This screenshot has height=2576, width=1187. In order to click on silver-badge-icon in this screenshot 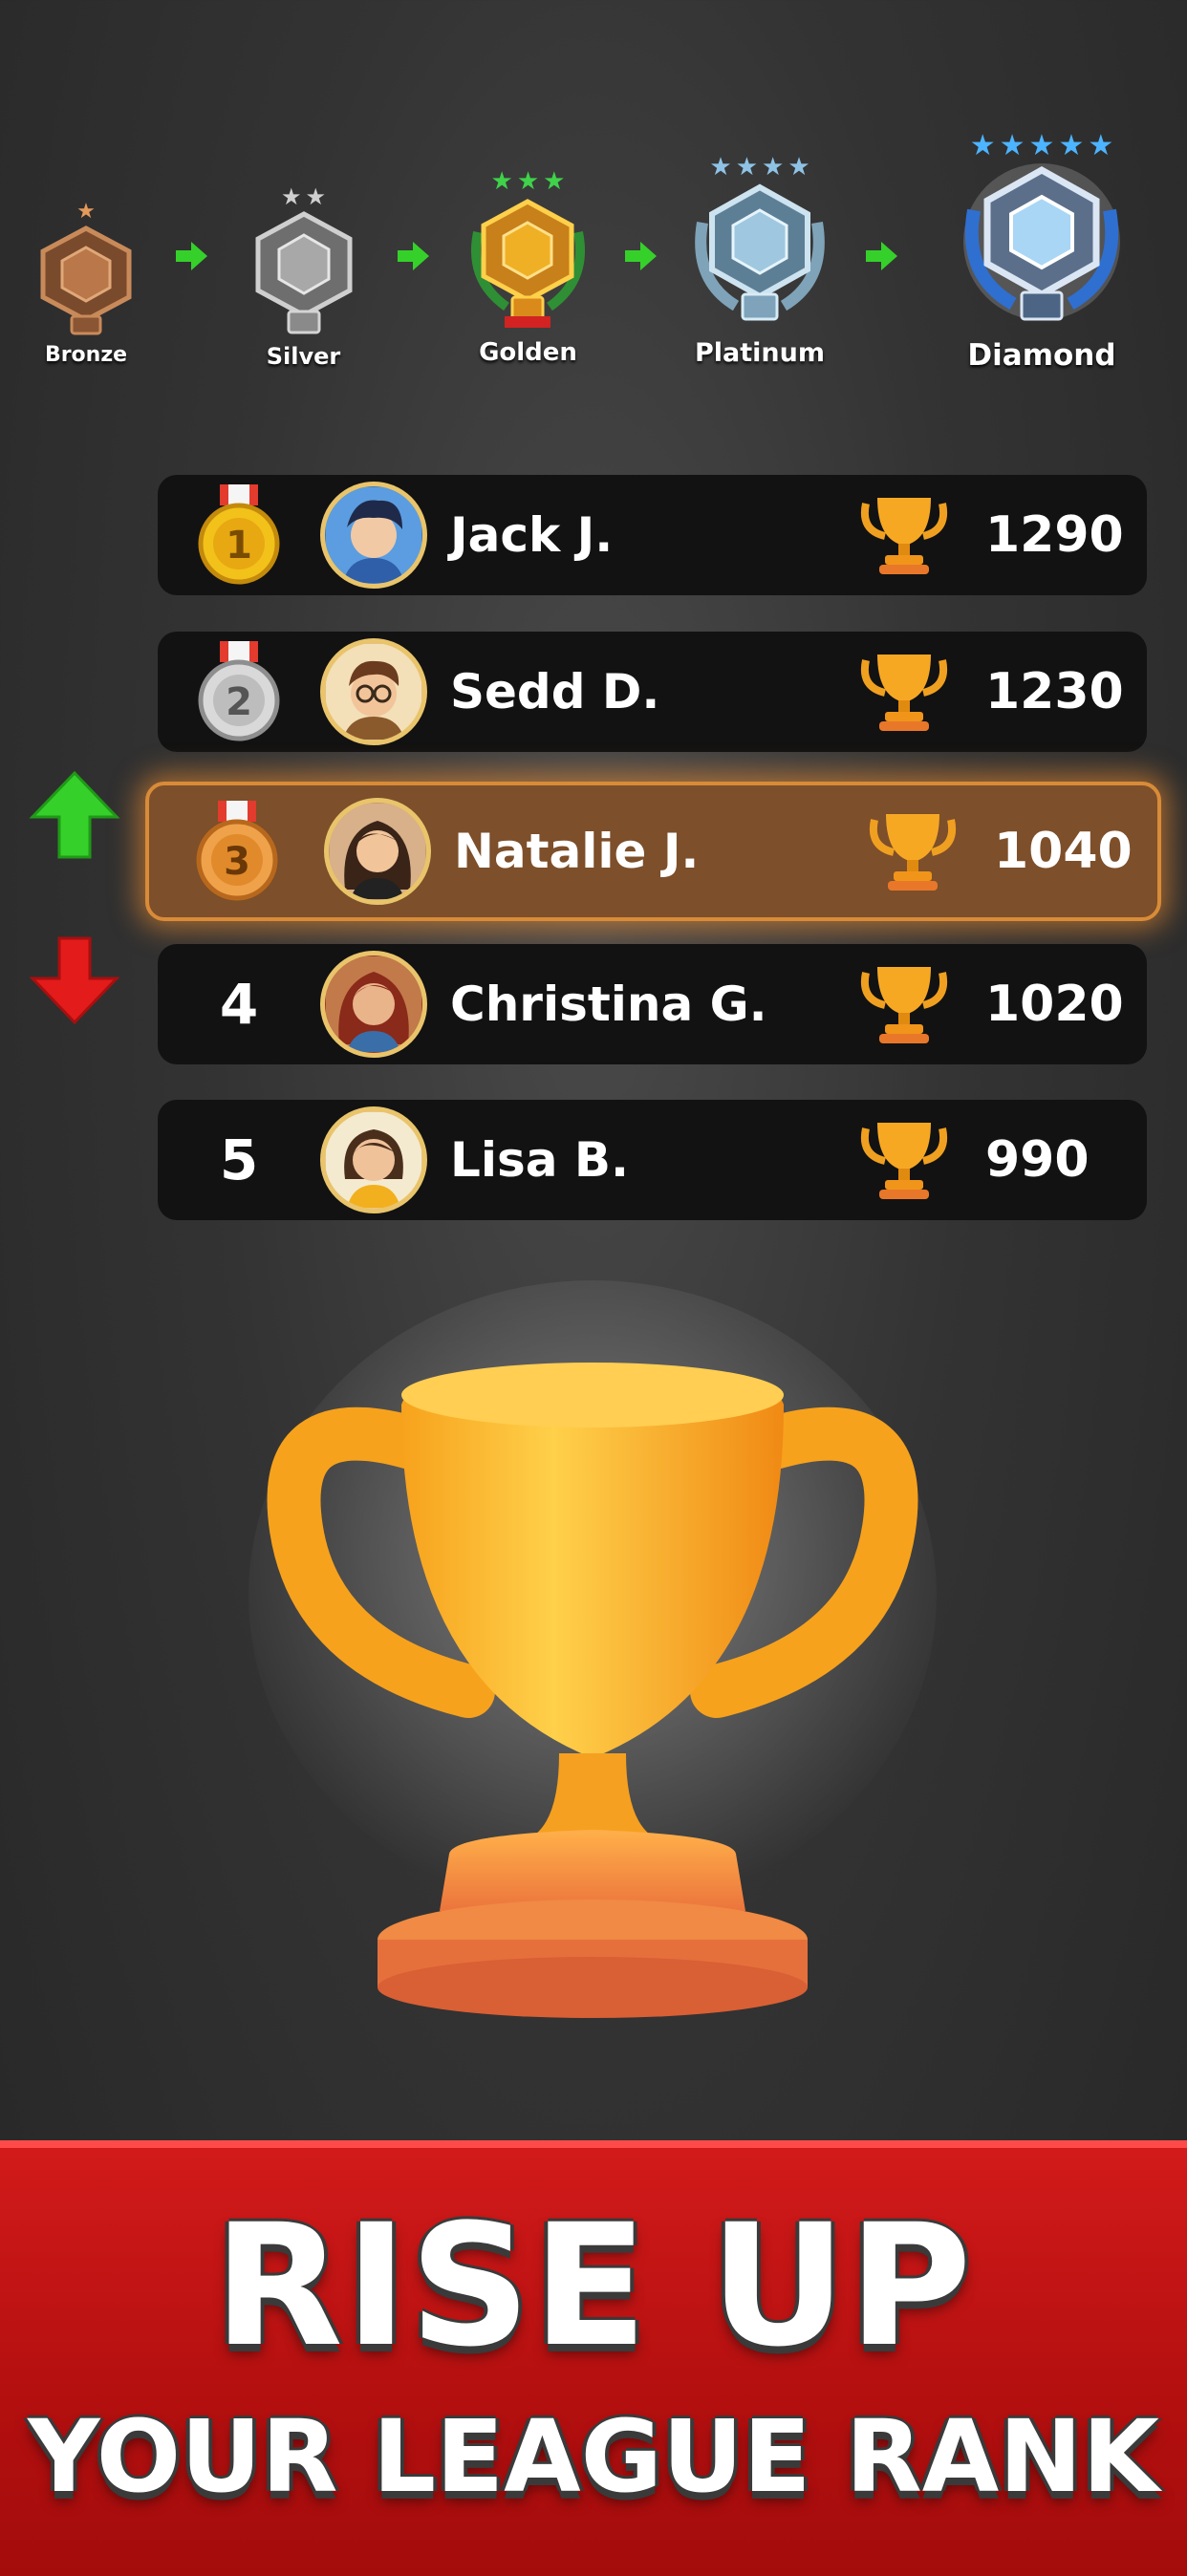, I will do `click(303, 272)`.